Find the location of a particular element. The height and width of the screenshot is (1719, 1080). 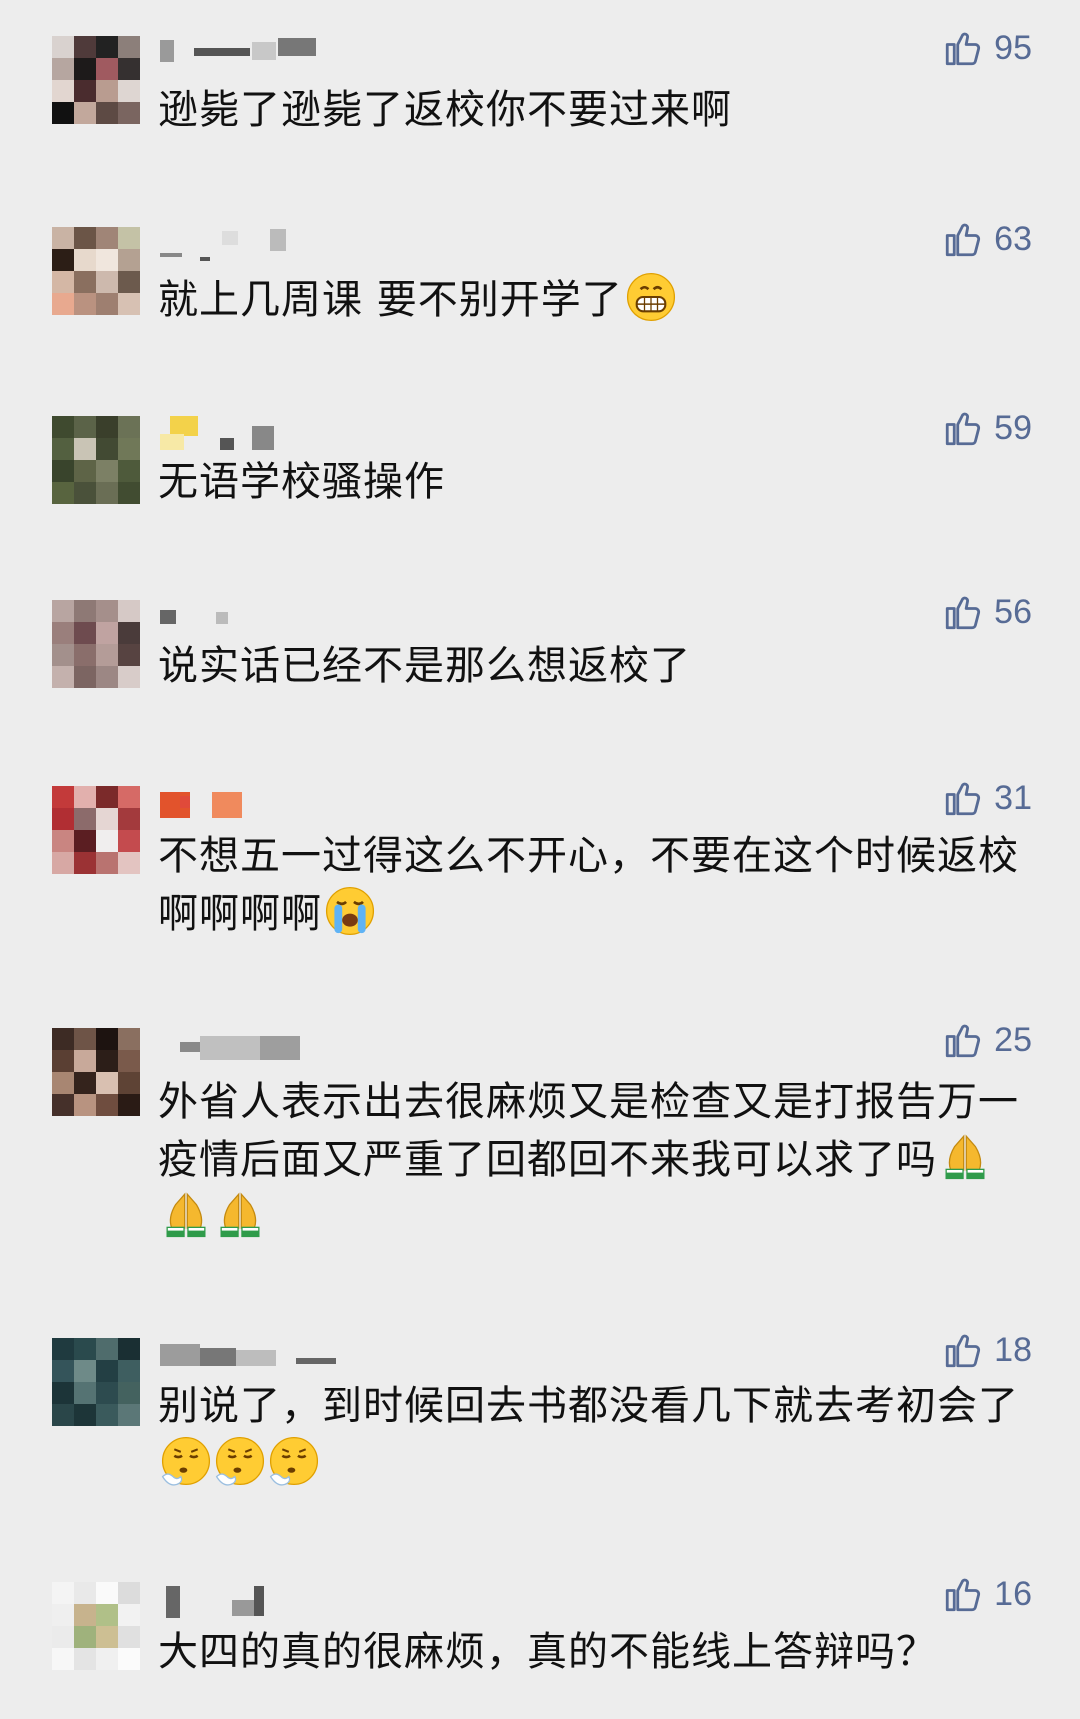

like-button: 16 is located at coordinates (987, 1594).